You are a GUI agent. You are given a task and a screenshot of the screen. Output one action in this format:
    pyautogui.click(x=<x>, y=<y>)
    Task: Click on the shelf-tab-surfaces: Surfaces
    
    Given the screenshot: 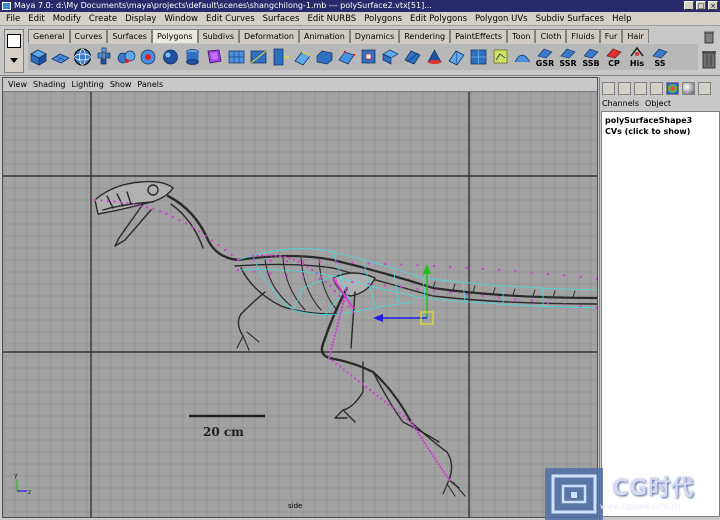 What is the action you would take?
    pyautogui.click(x=129, y=36)
    